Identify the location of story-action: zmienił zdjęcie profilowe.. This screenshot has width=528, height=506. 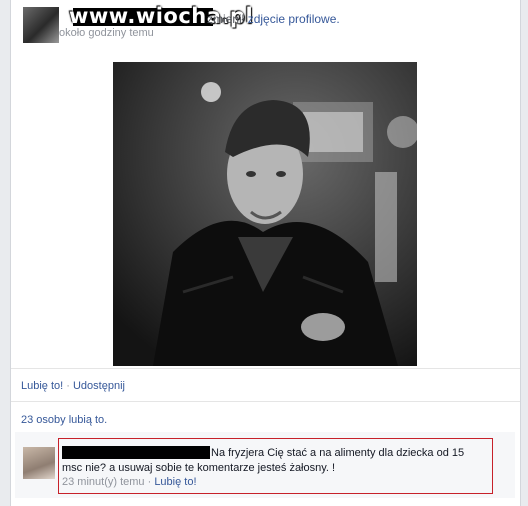
(273, 19).